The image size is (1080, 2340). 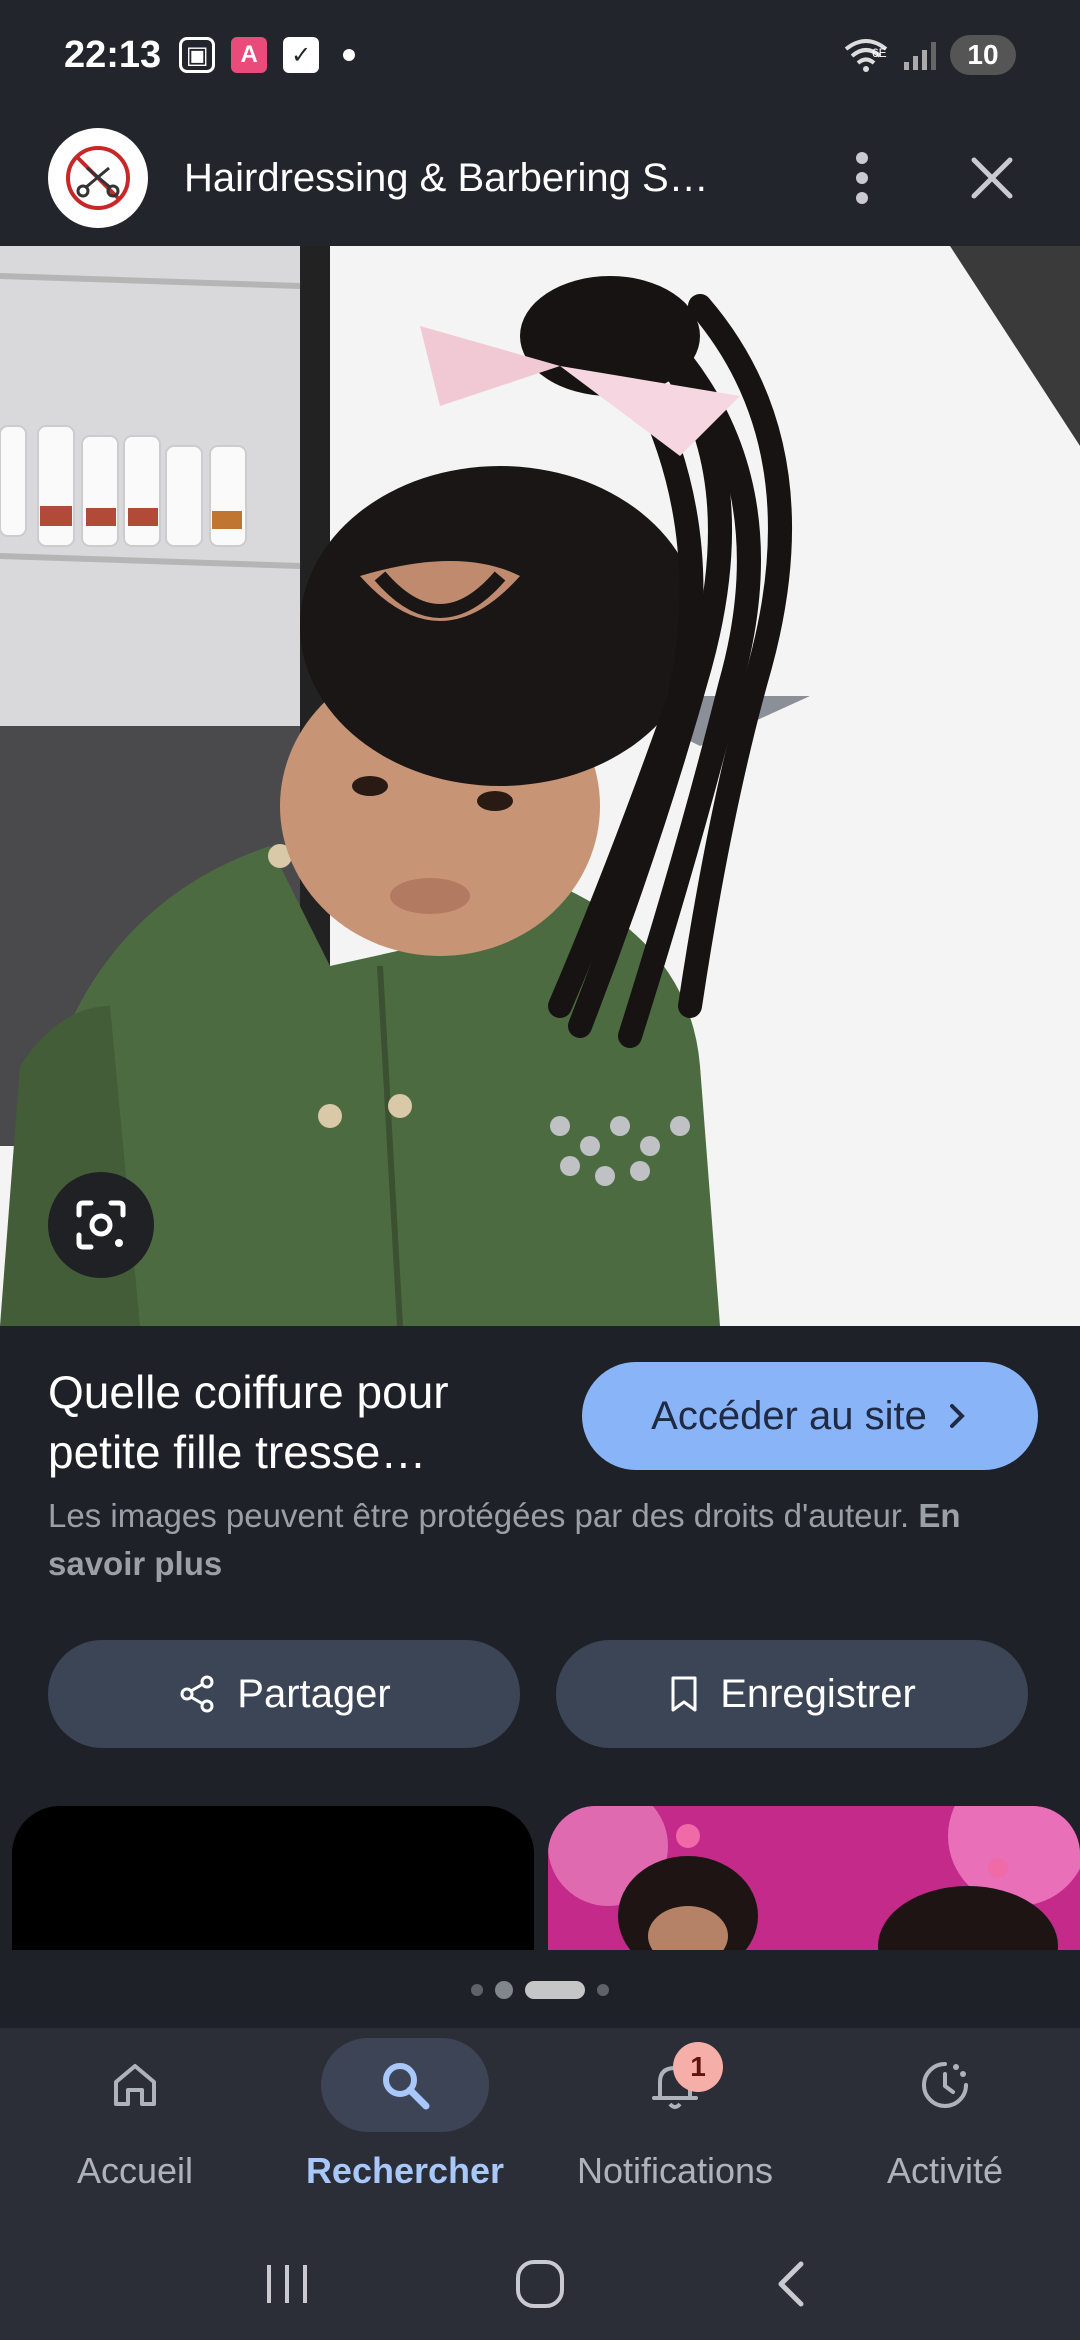 I want to click on save-button: Enregistrer, so click(x=792, y=1694).